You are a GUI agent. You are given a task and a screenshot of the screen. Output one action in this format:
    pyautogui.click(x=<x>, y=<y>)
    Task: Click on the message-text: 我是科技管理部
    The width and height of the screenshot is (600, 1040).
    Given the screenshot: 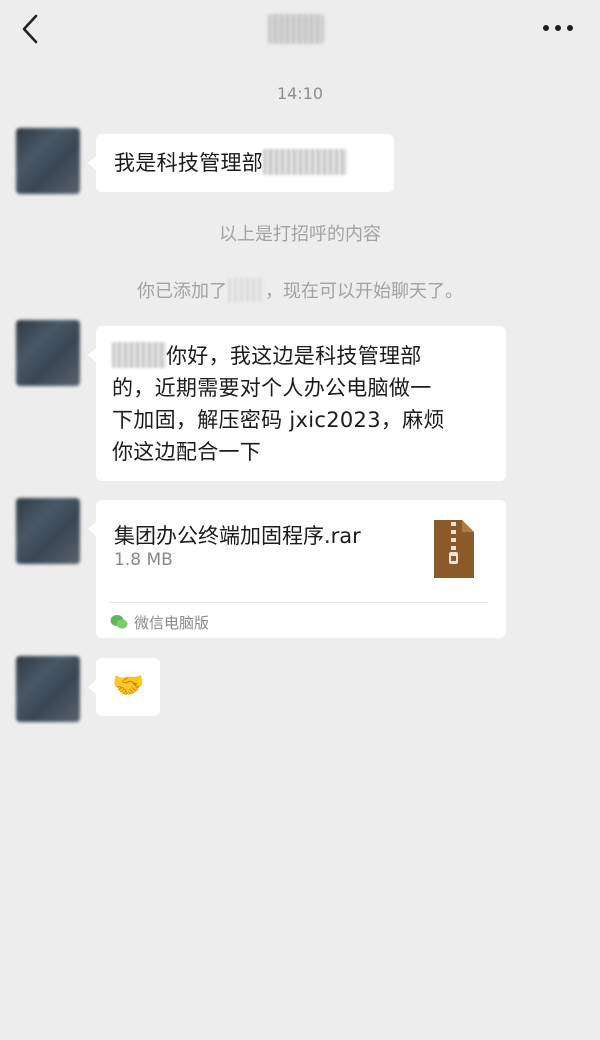 What is the action you would take?
    pyautogui.click(x=189, y=163)
    